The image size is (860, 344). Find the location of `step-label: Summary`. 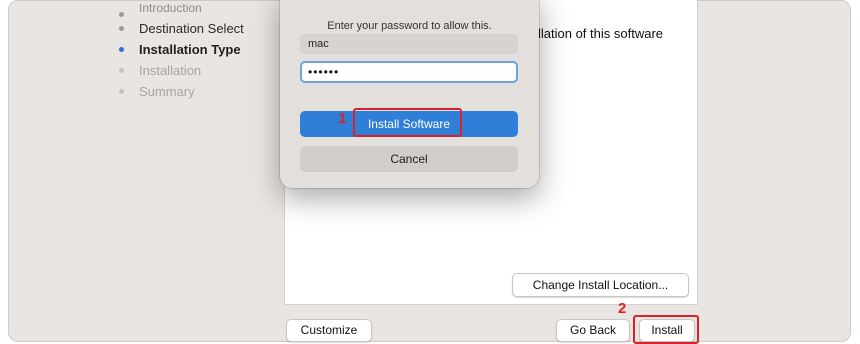

step-label: Summary is located at coordinates (167, 91).